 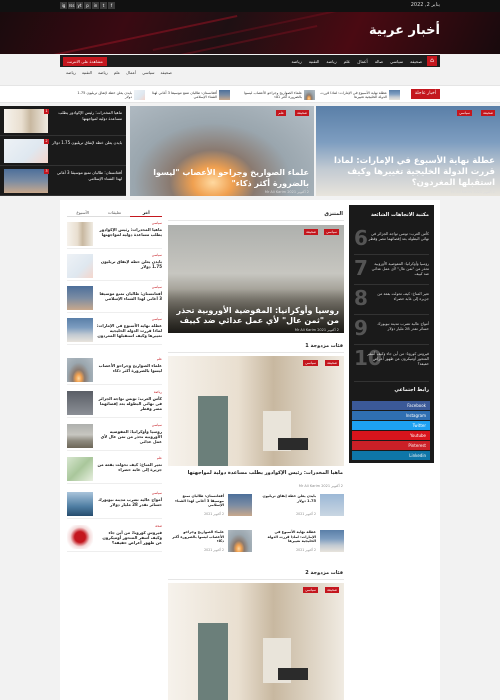 I want to click on home-icon: ⌂, so click(x=432, y=61).